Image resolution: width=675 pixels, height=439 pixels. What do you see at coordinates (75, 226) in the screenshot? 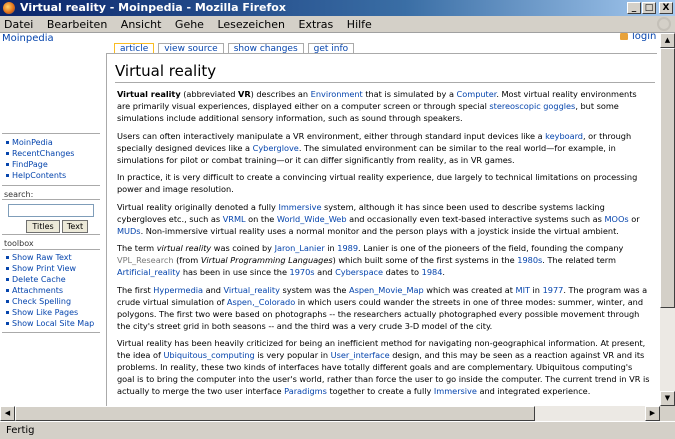
I see `text-button: Text` at bounding box center [75, 226].